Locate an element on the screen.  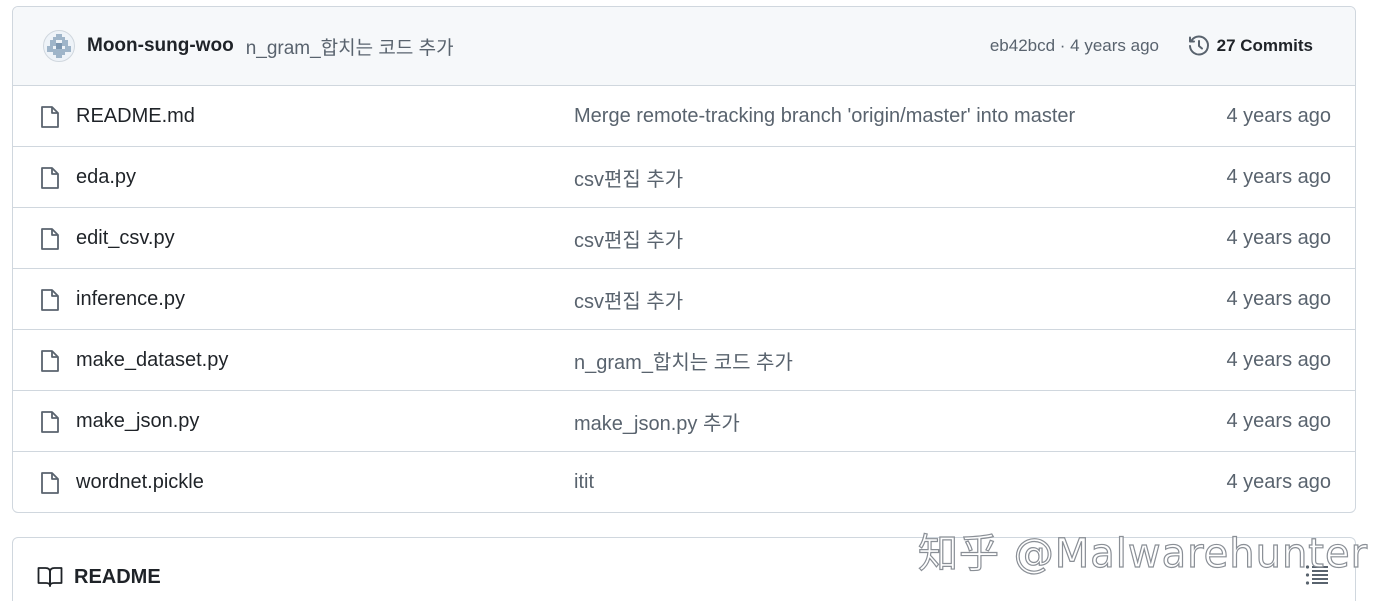
file-row: inference.py csv편집 추가 4 years ago is located at coordinates (684, 299).